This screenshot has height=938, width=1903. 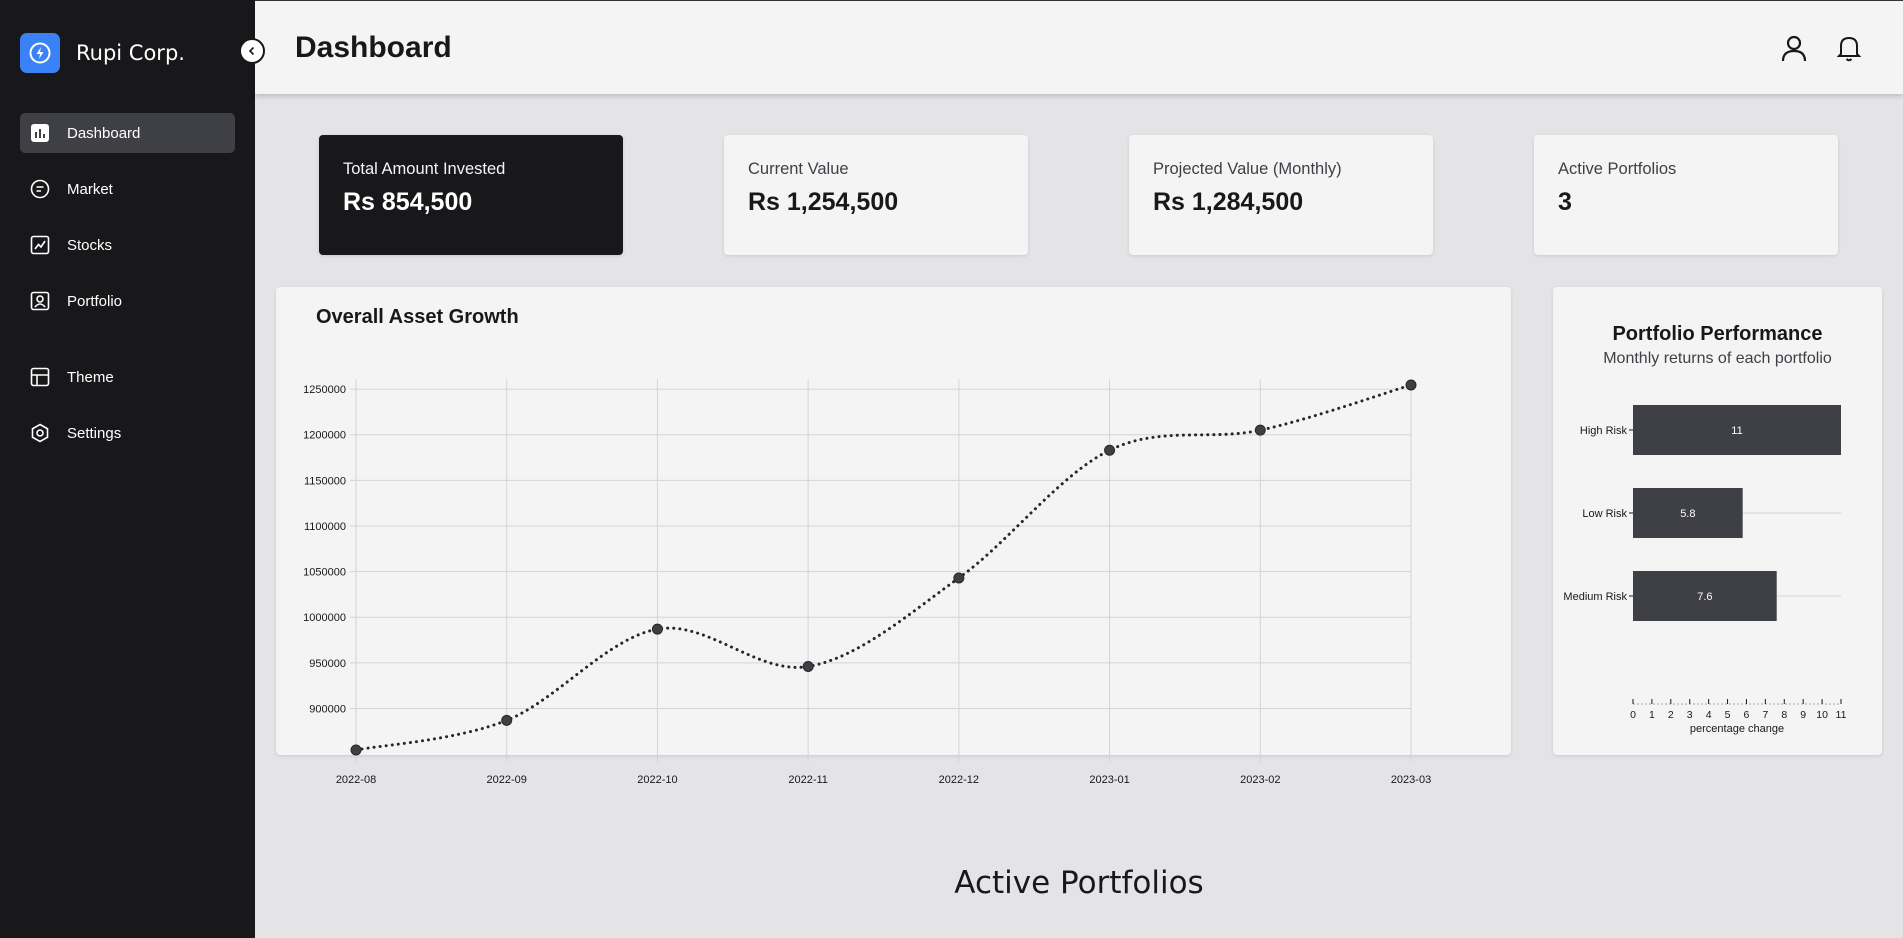 I want to click on stat-card-projected-value: Projected Value (Monthly) Rs 1,284,500, so click(x=1281, y=195).